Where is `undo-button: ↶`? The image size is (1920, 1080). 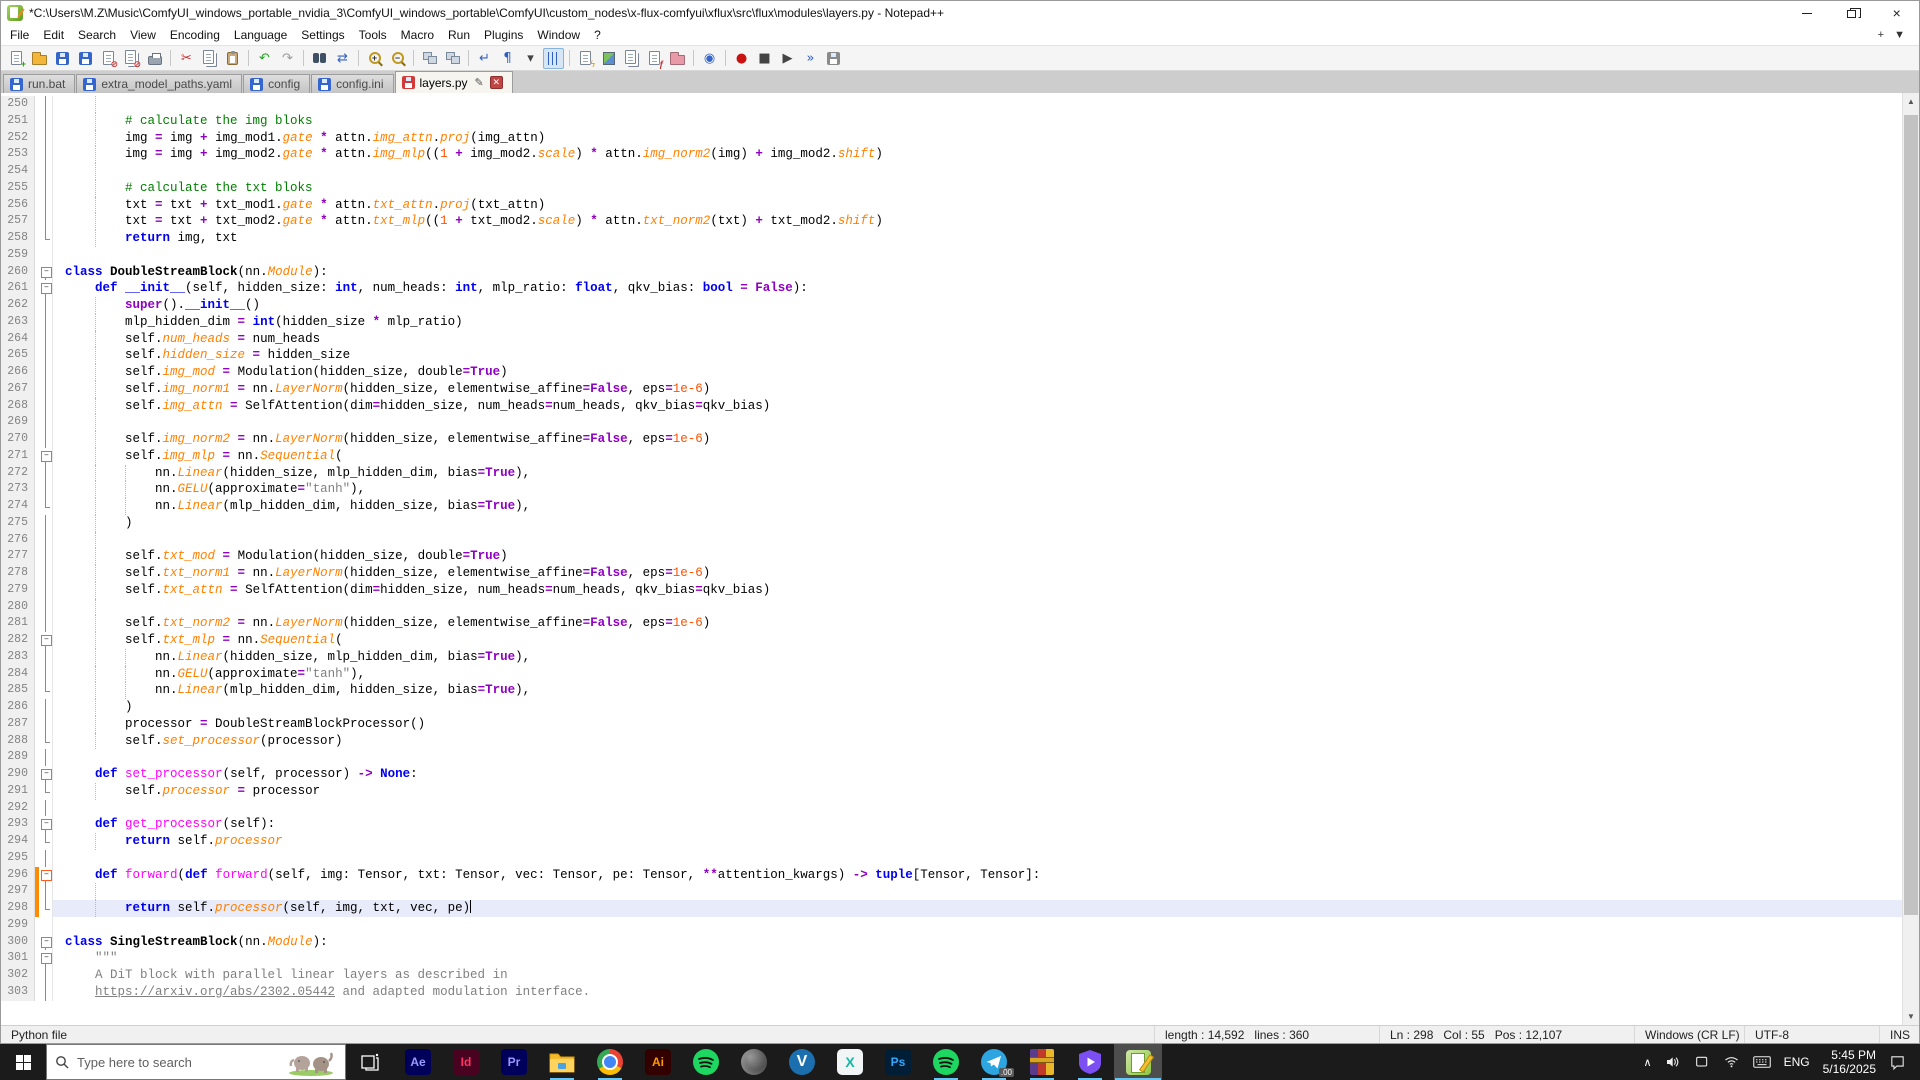 undo-button: ↶ is located at coordinates (264, 58).